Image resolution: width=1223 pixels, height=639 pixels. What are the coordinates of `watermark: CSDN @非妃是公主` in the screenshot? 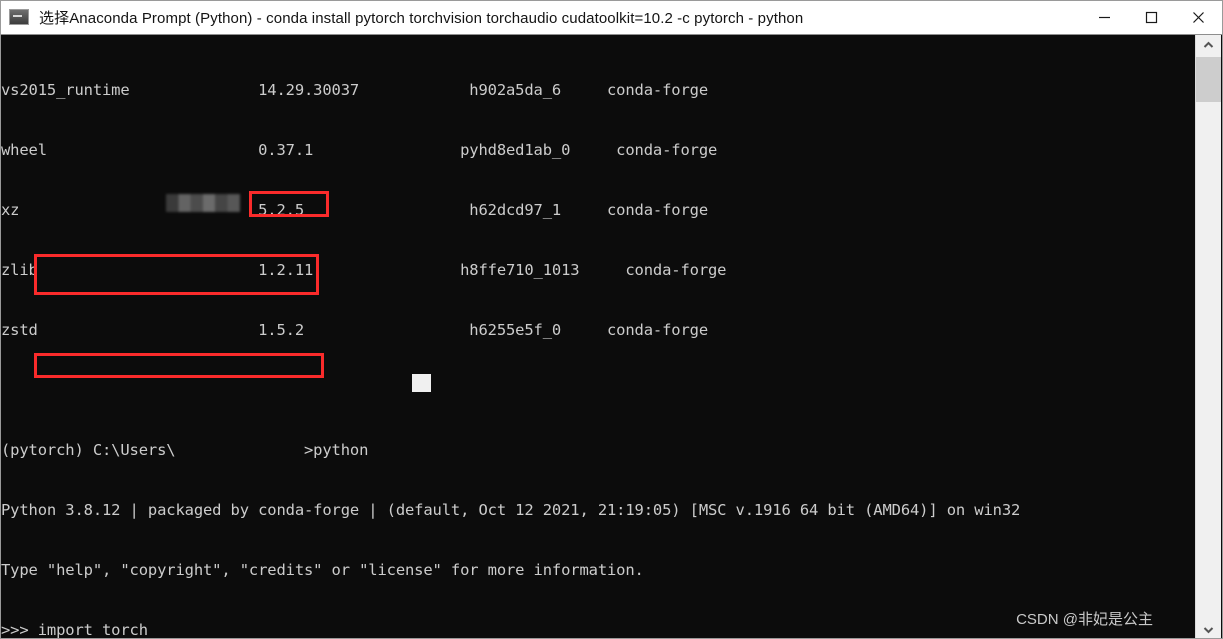 It's located at (1084, 619).